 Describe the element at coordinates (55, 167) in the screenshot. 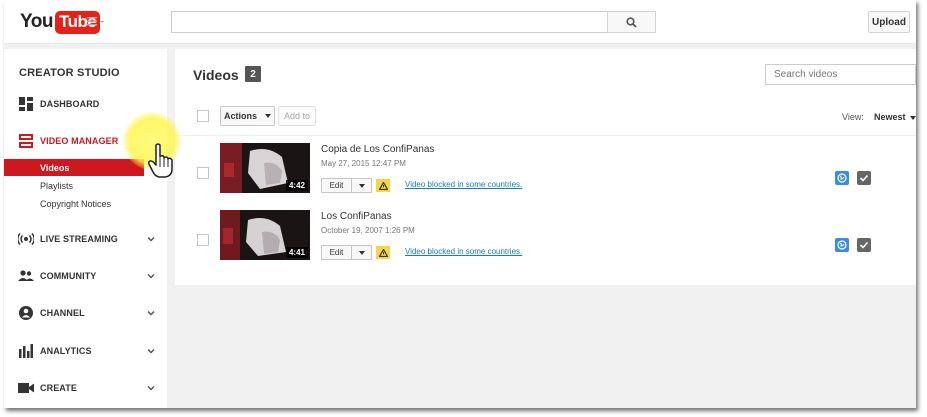

I see `sidebar-subitem-label: Videos` at that location.